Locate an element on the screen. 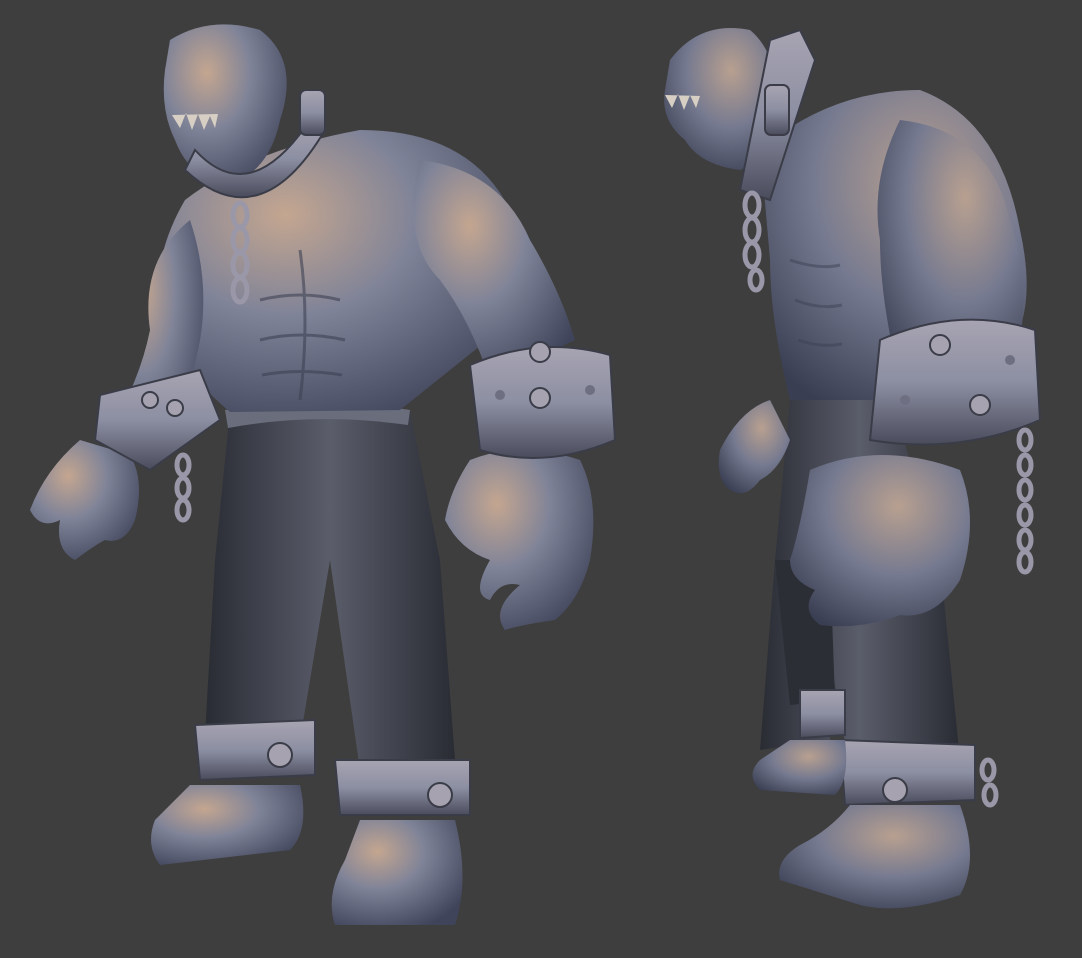 This screenshot has height=958, width=1082. wrist-shackle is located at coordinates (955, 382).